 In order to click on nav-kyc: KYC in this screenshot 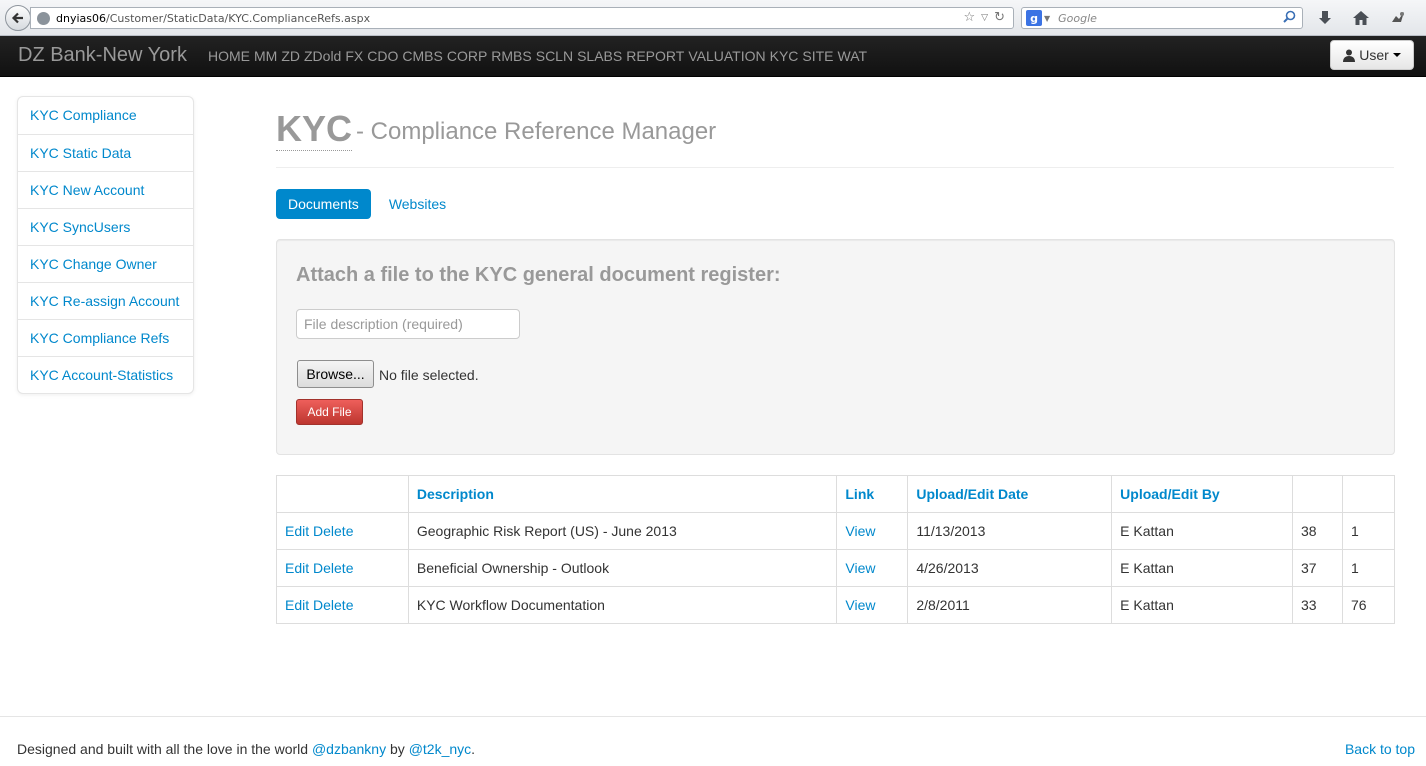, I will do `click(784, 56)`.